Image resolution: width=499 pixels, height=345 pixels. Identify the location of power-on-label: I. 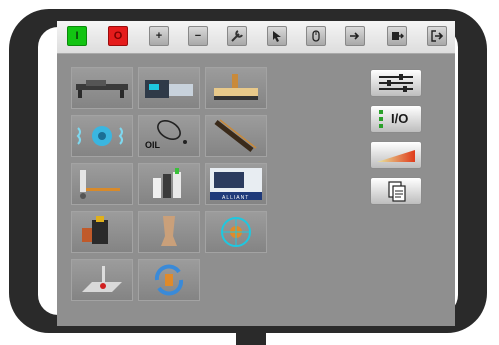
(77, 36).